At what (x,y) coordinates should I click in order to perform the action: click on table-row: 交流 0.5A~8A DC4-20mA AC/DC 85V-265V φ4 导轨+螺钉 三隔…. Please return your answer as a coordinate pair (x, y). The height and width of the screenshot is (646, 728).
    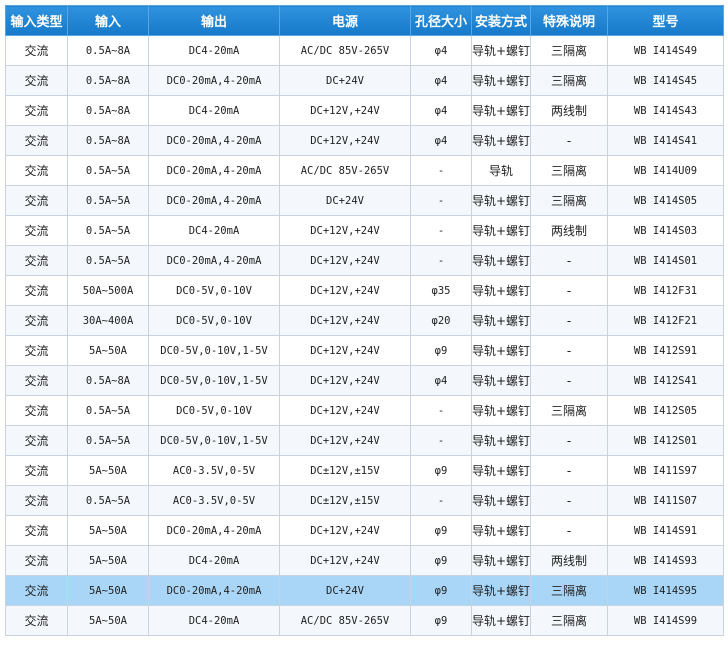
    Looking at the image, I should click on (364, 50).